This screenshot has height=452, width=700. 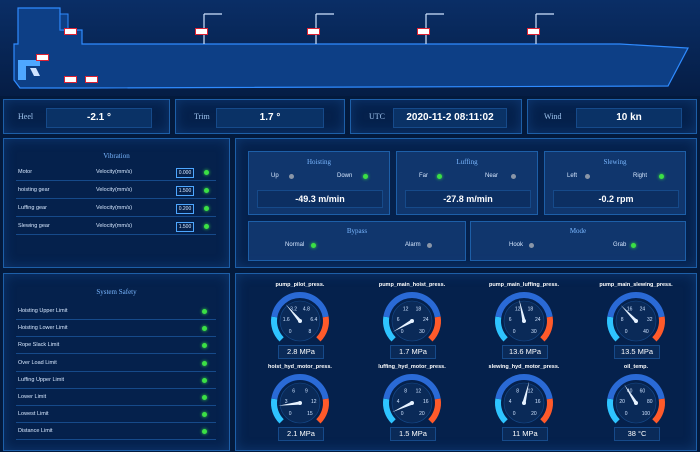 What do you see at coordinates (301, 352) in the screenshot?
I see `gauge-value: 2.8 MPa` at bounding box center [301, 352].